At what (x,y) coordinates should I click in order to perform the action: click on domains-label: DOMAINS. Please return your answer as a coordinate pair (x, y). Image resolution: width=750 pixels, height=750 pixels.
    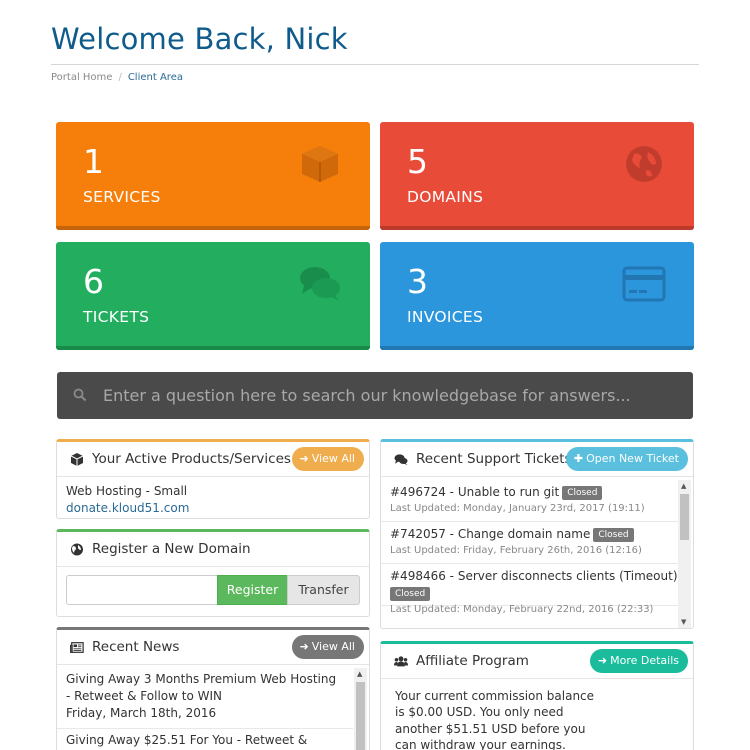
    Looking at the image, I should click on (445, 197).